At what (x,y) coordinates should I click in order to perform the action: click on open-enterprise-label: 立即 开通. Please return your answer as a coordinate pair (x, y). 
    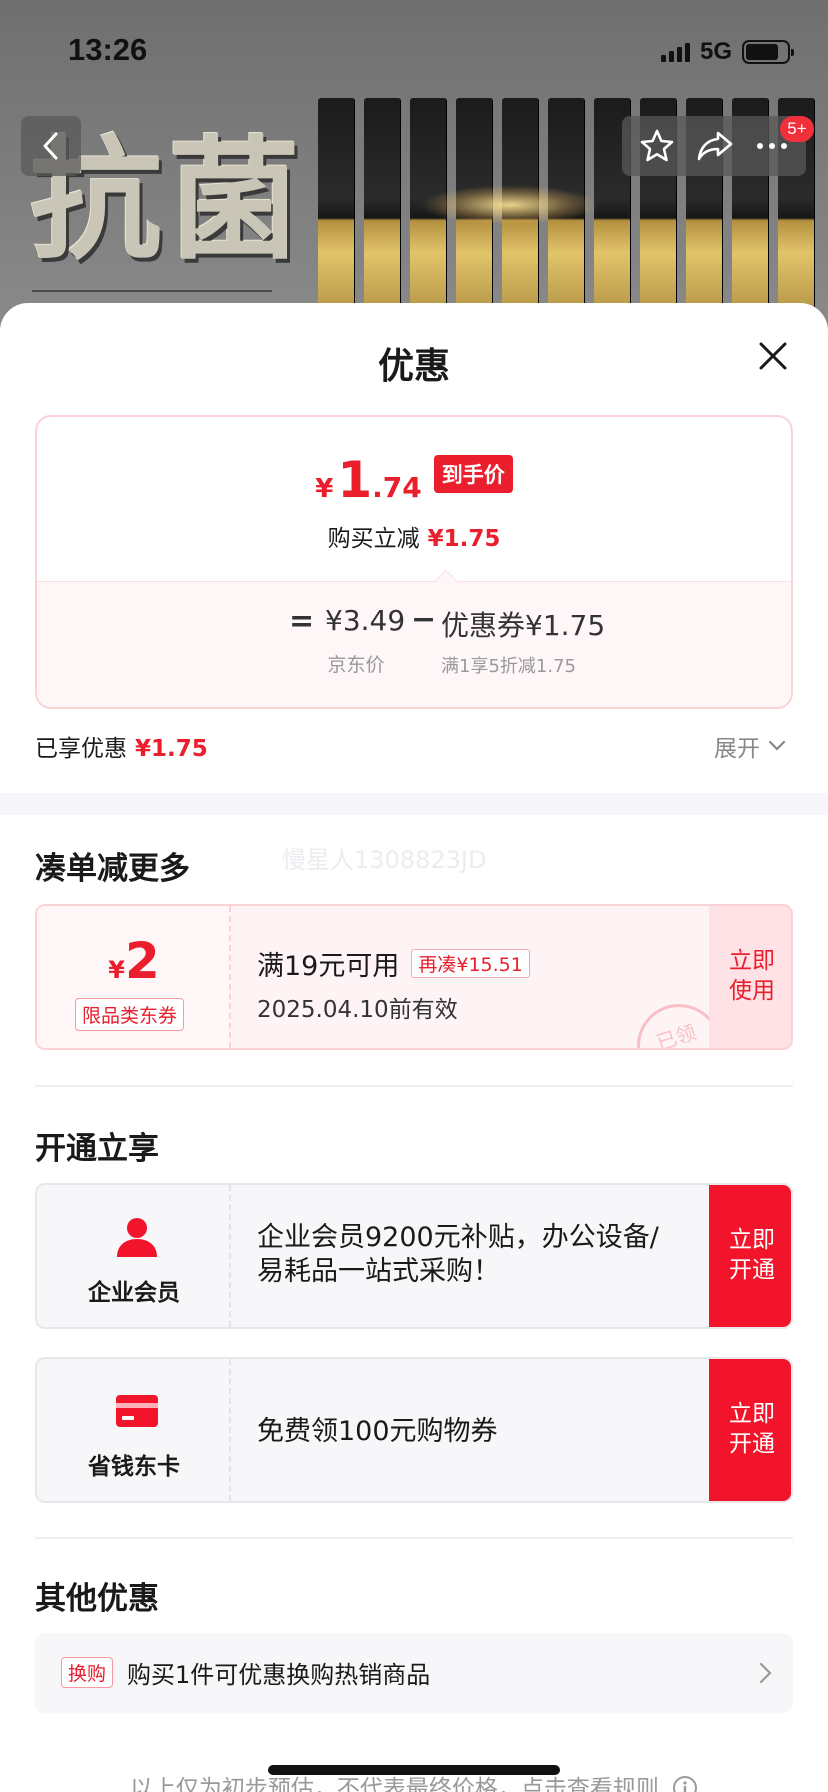
    Looking at the image, I should click on (752, 1255).